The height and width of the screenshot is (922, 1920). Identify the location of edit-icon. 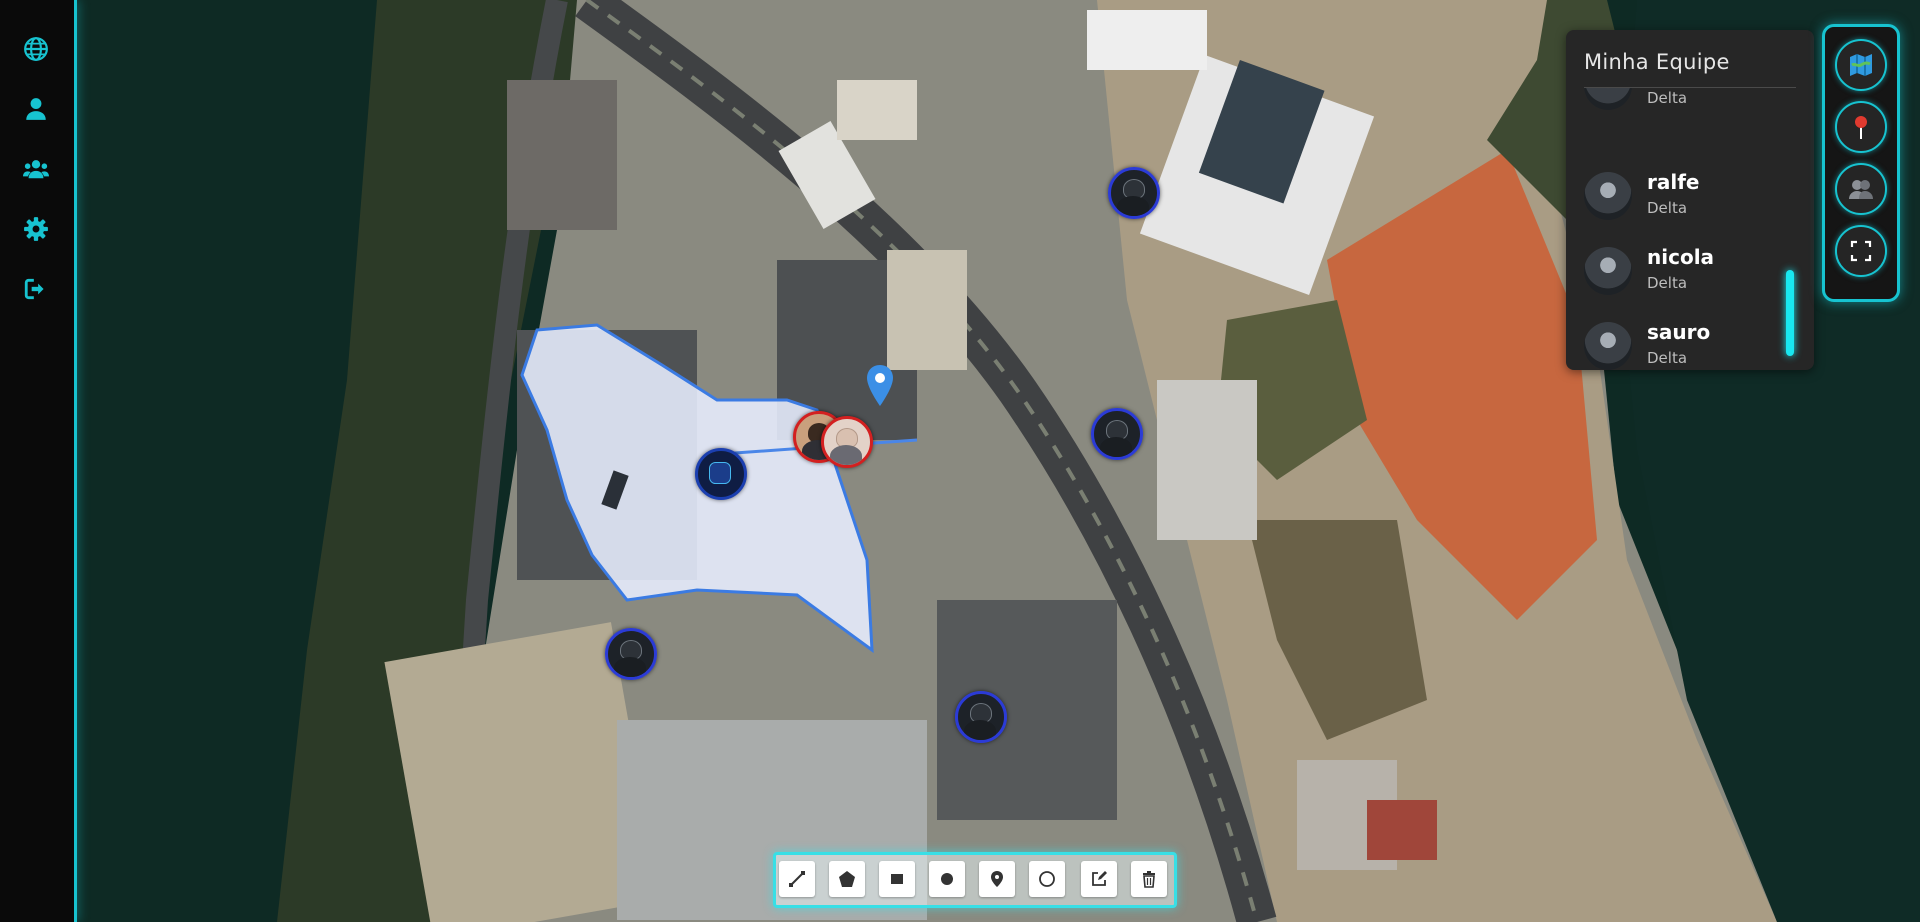
(1099, 878).